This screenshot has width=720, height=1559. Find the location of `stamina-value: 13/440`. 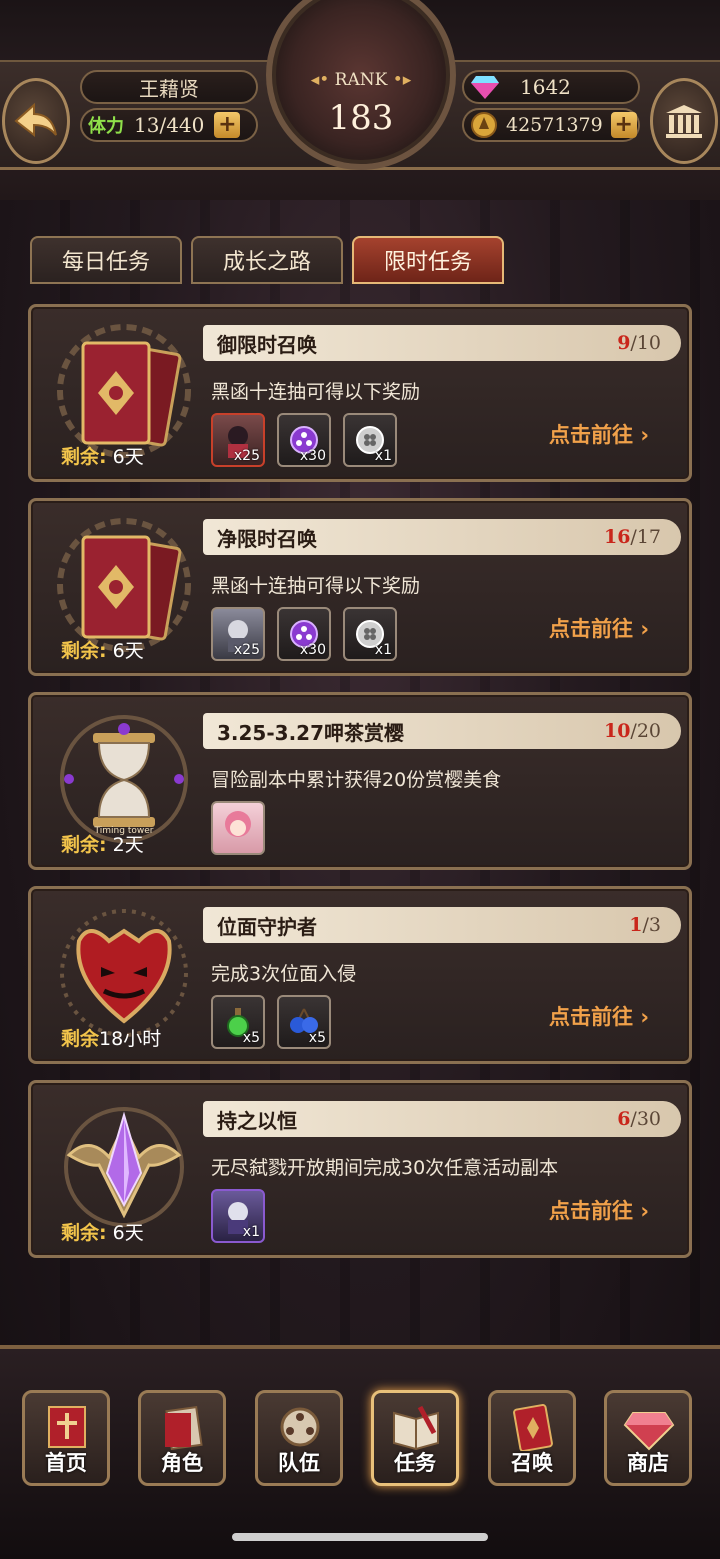

stamina-value: 13/440 is located at coordinates (169, 125).